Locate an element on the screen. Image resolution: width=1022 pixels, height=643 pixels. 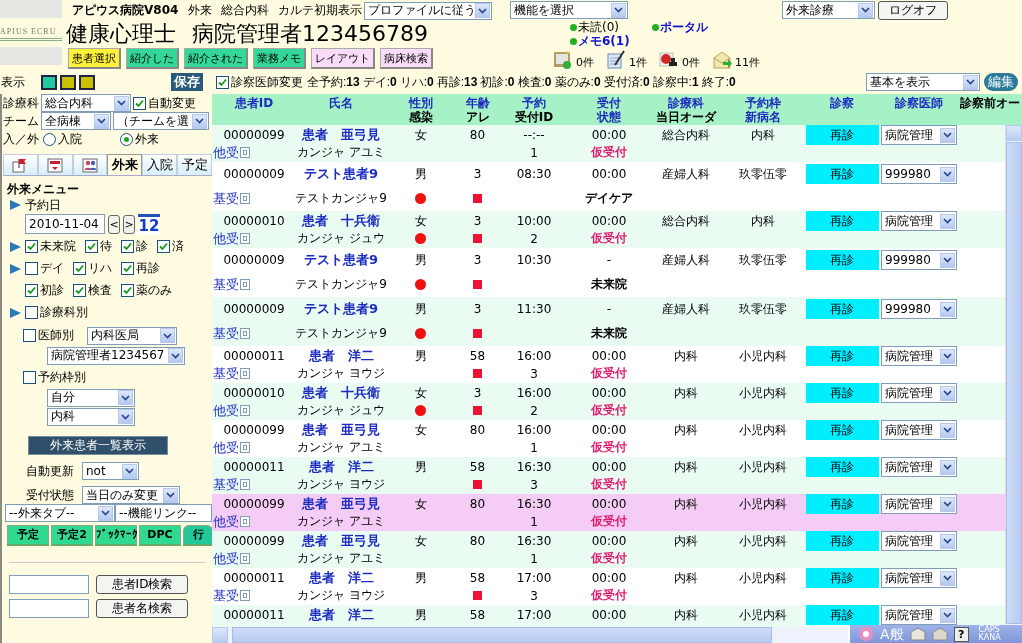
dropdown: プロファイルに従う is located at coordinates (428, 10).